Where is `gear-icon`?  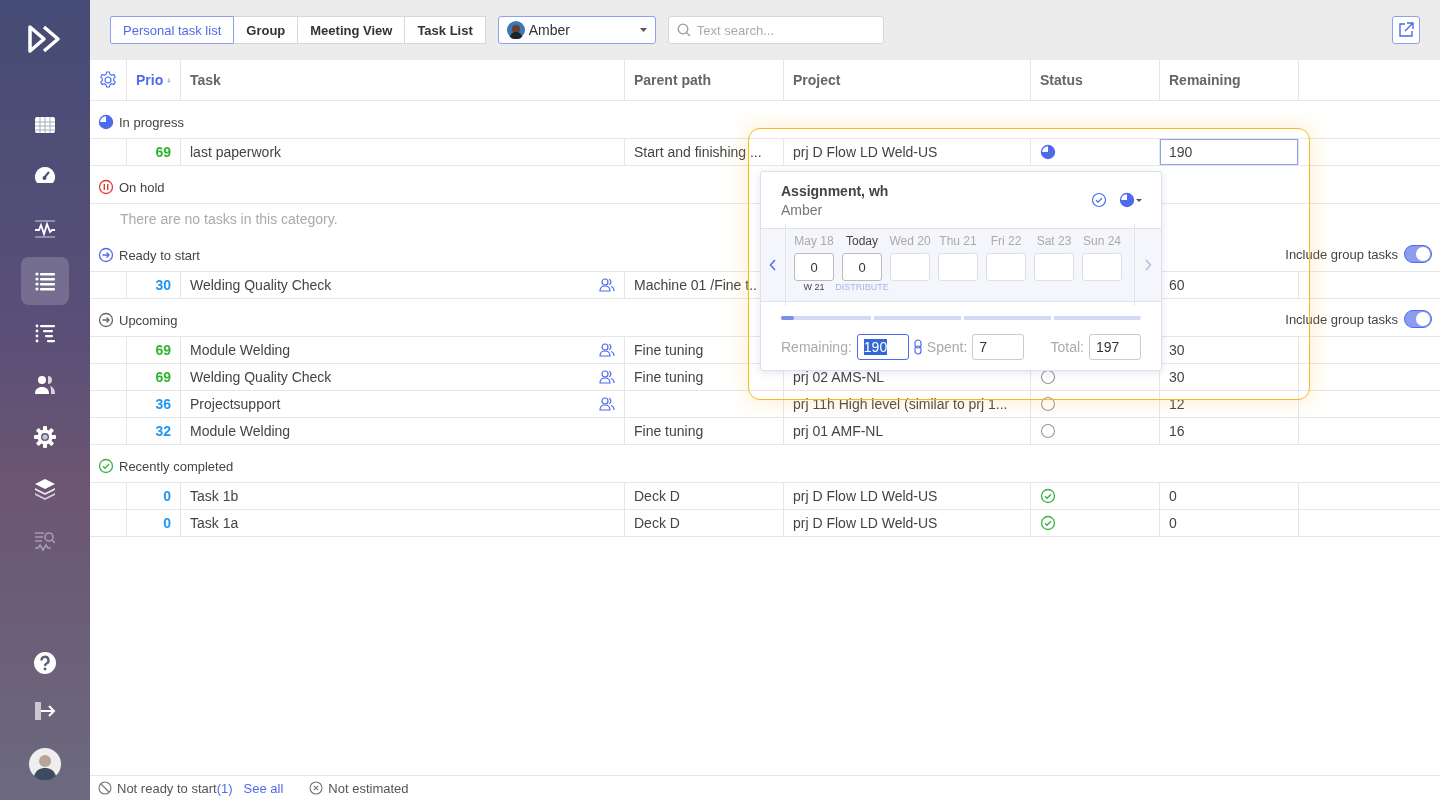
gear-icon is located at coordinates (45, 437).